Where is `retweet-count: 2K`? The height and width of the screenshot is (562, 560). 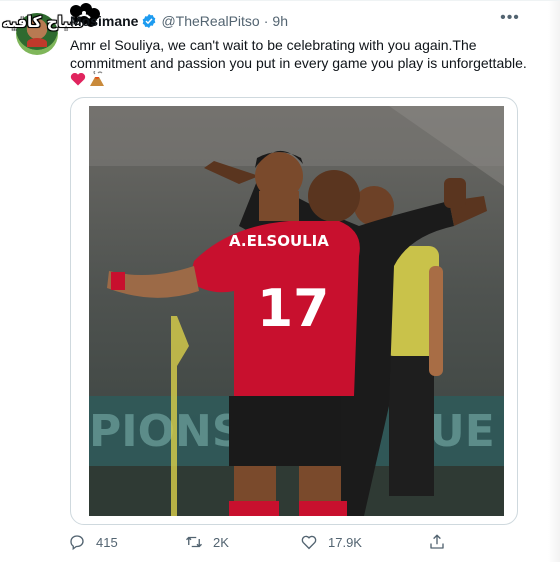
retweet-count: 2K is located at coordinates (221, 542).